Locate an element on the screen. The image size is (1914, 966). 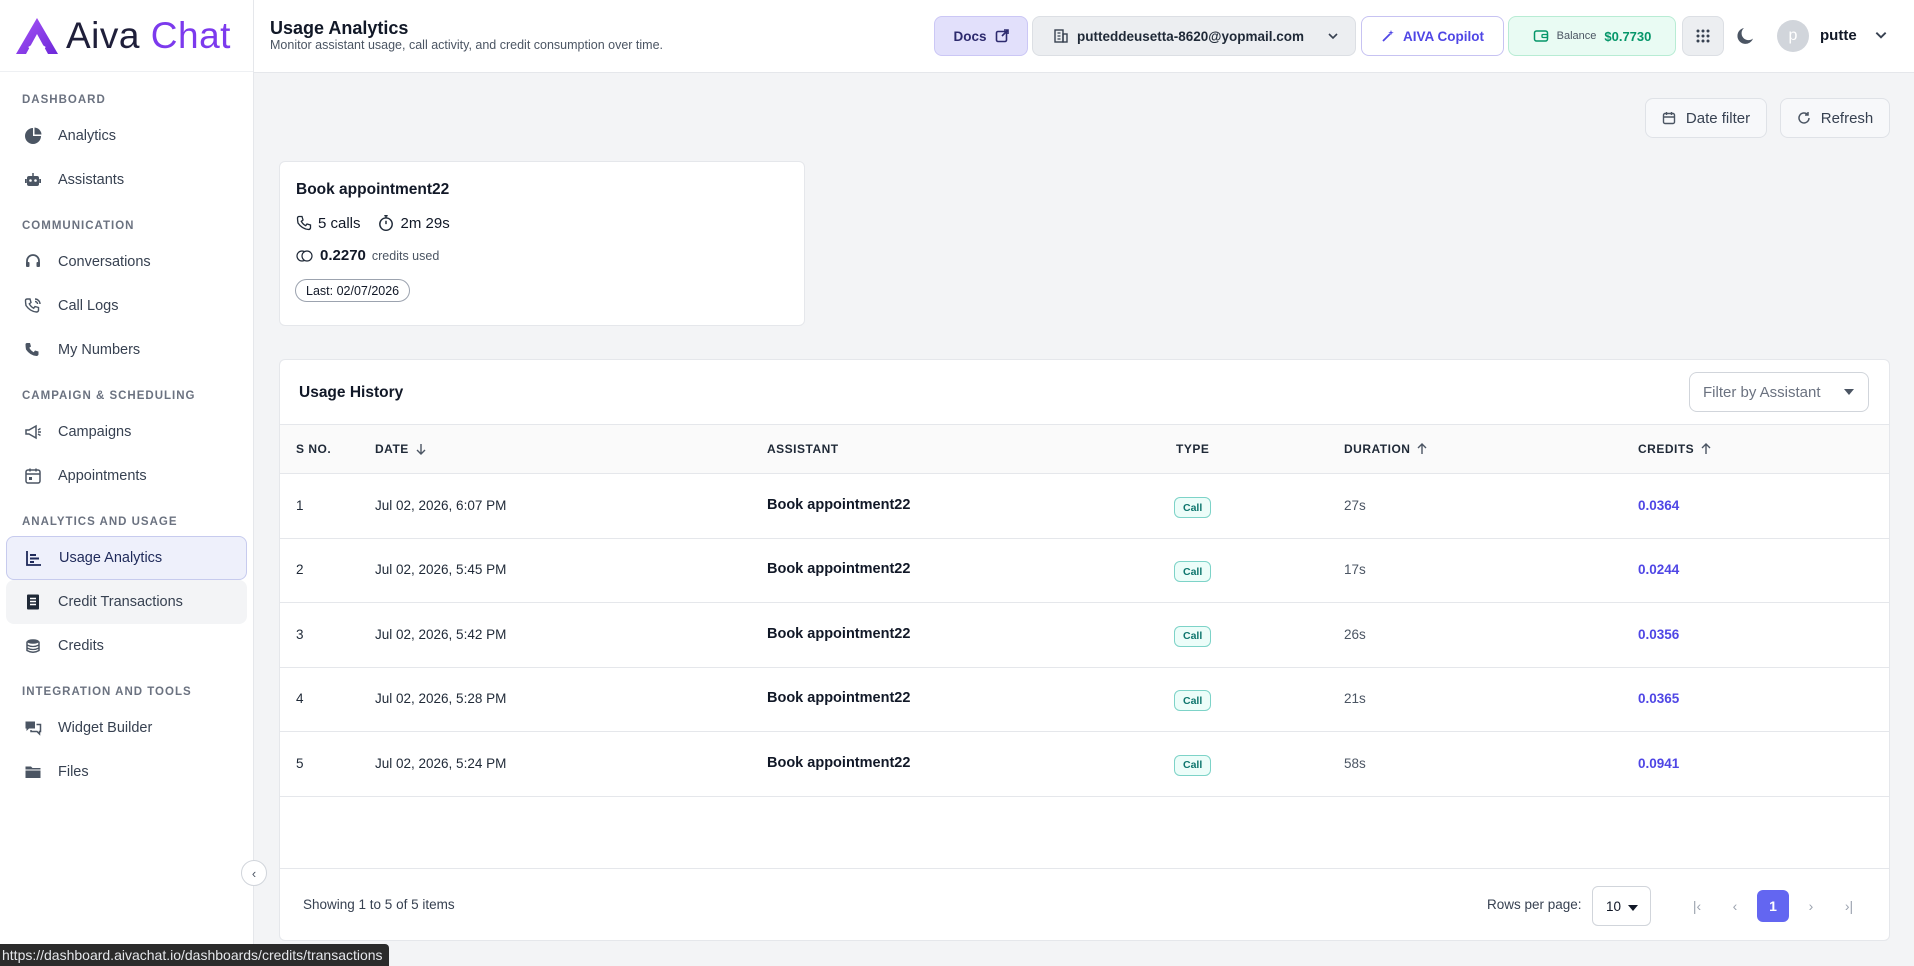
pie-chart-icon is located at coordinates (33, 136).